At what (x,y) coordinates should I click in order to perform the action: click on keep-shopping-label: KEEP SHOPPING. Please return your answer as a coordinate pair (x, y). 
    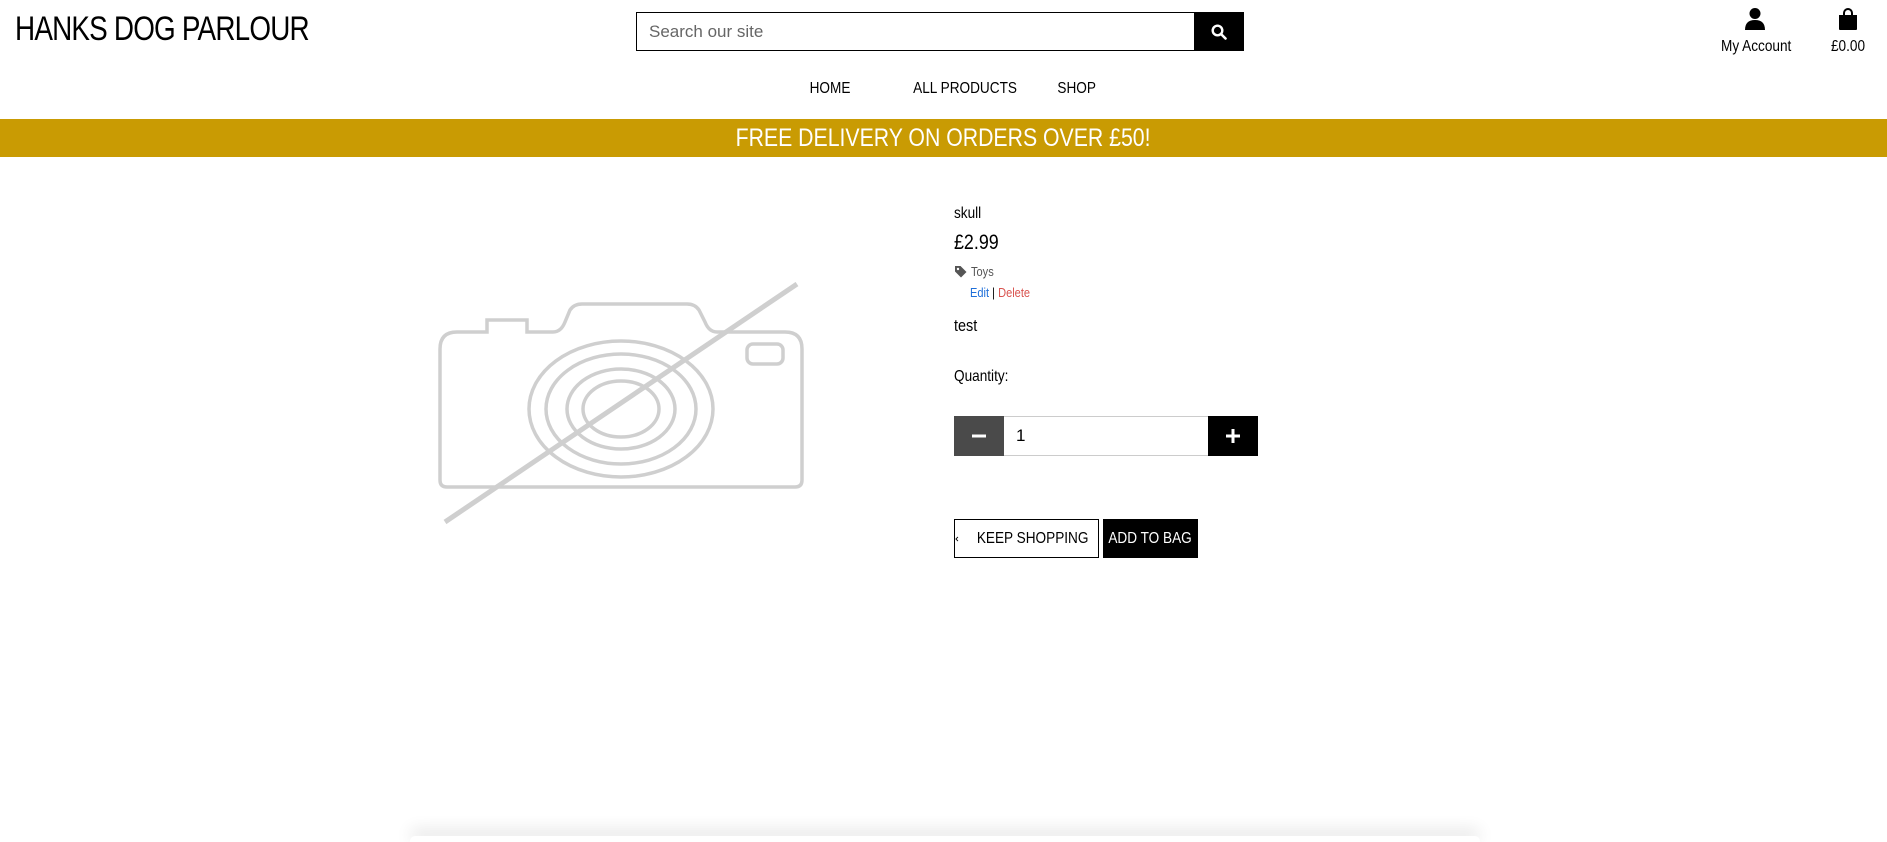
    Looking at the image, I should click on (1032, 538).